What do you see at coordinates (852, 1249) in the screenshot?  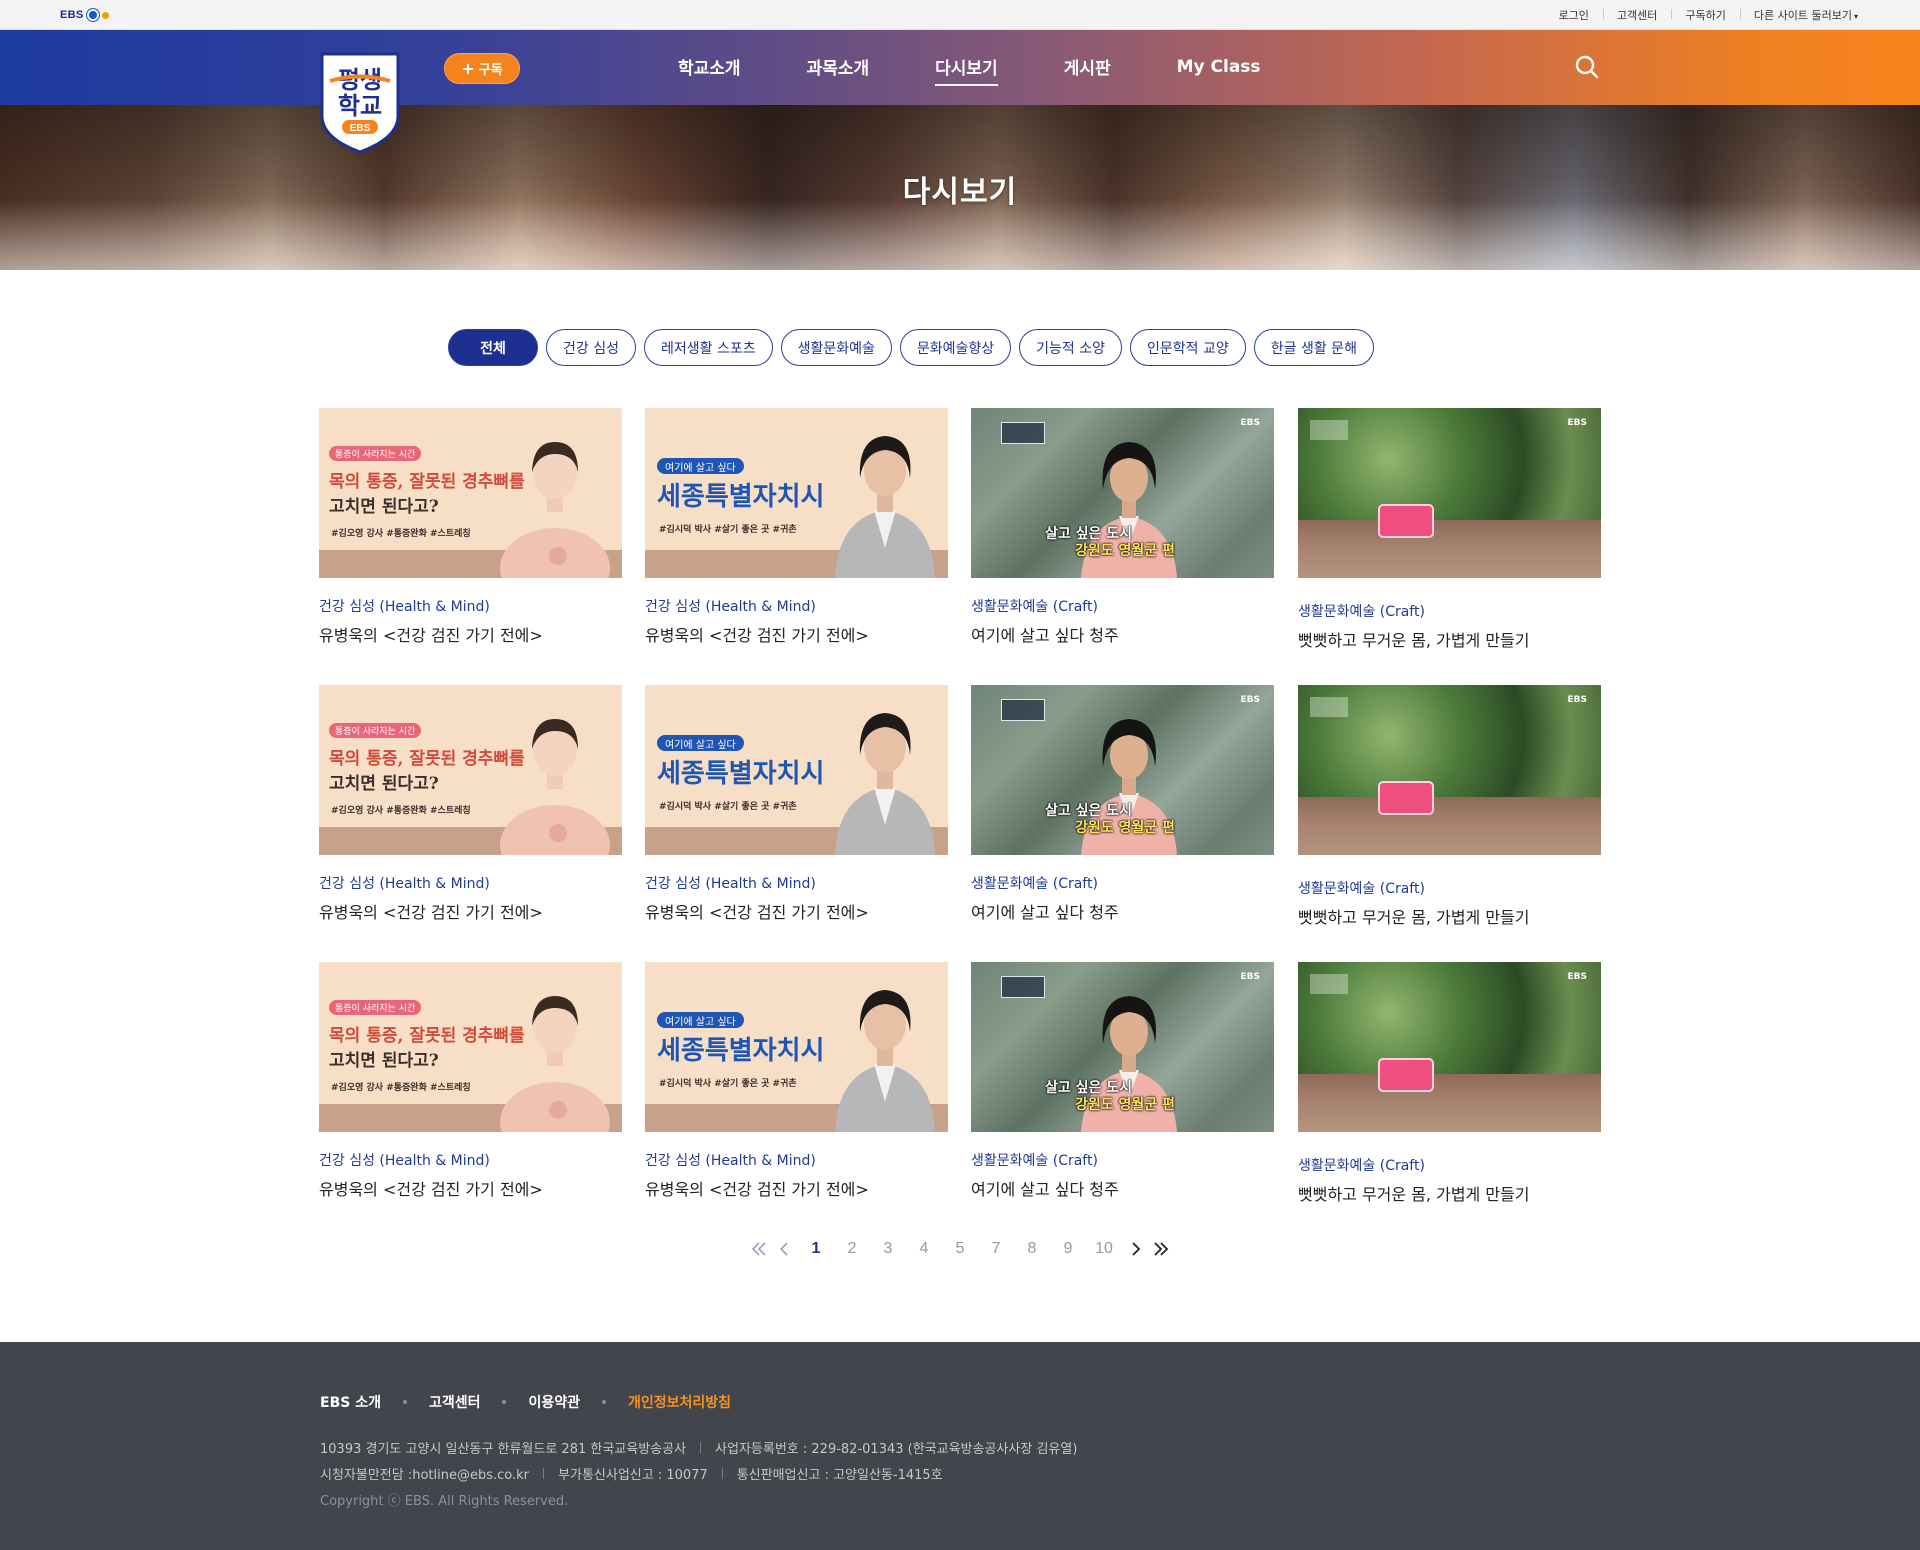 I see `page-number: 2` at bounding box center [852, 1249].